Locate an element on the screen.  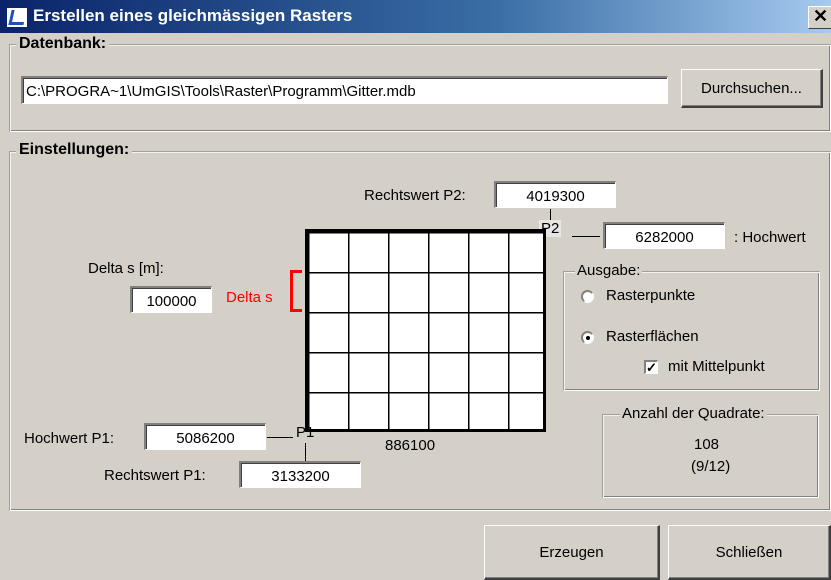
erzeugen-button: Erzeugen is located at coordinates (572, 552).